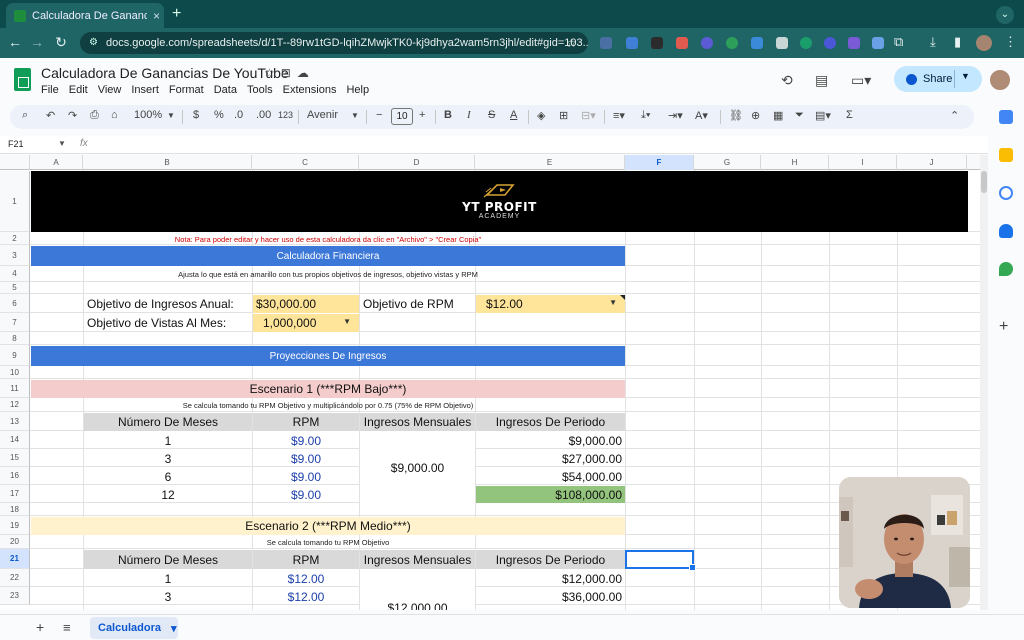  Describe the element at coordinates (114, 115) in the screenshot. I see `paint-format-icon: ⌂` at that location.